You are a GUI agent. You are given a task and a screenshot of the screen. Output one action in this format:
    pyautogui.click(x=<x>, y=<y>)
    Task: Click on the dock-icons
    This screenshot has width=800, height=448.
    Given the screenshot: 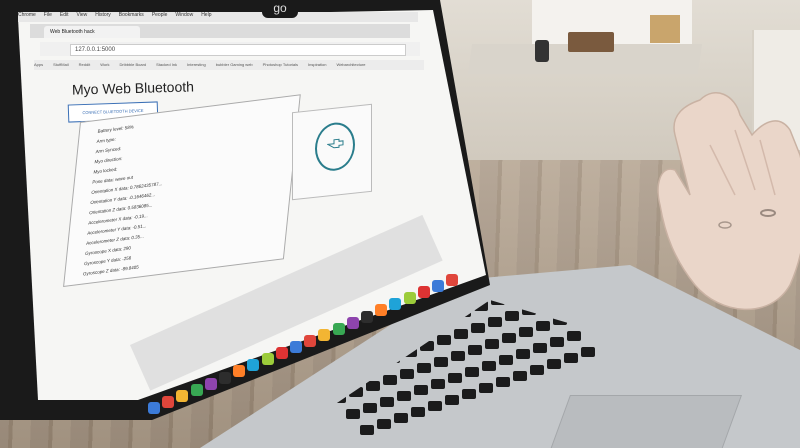 What is the action you would take?
    pyautogui.click(x=308, y=343)
    